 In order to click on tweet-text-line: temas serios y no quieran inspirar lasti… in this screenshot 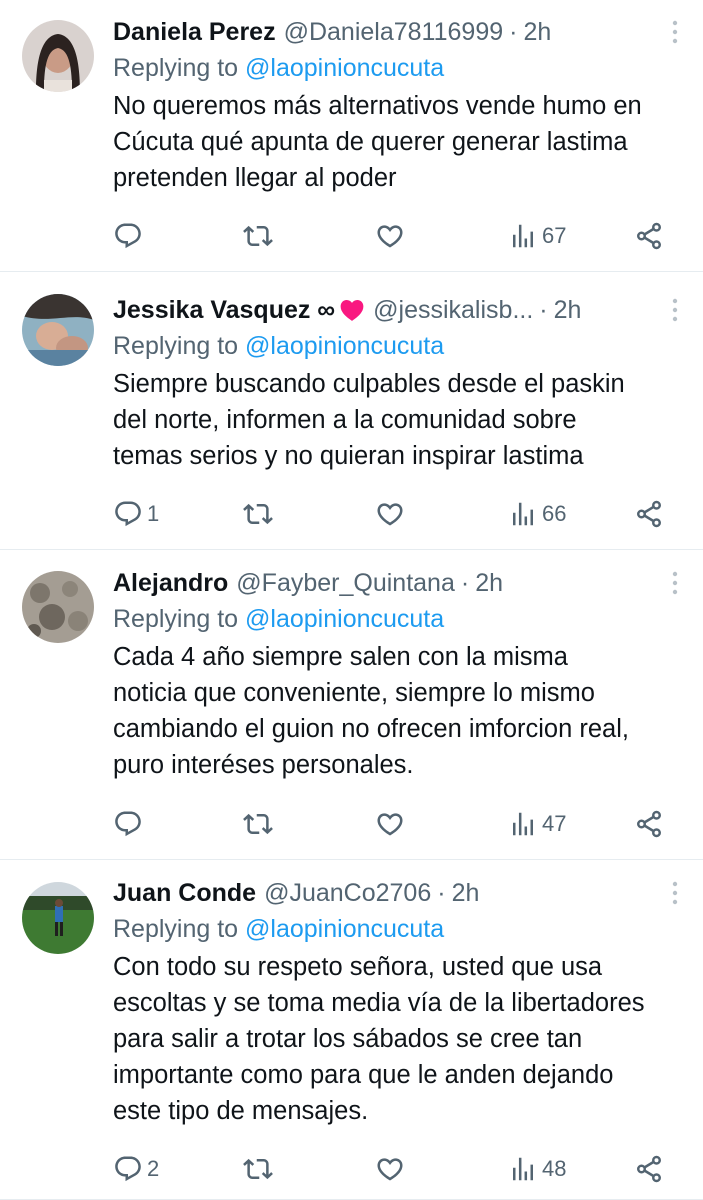, I will do `click(348, 456)`.